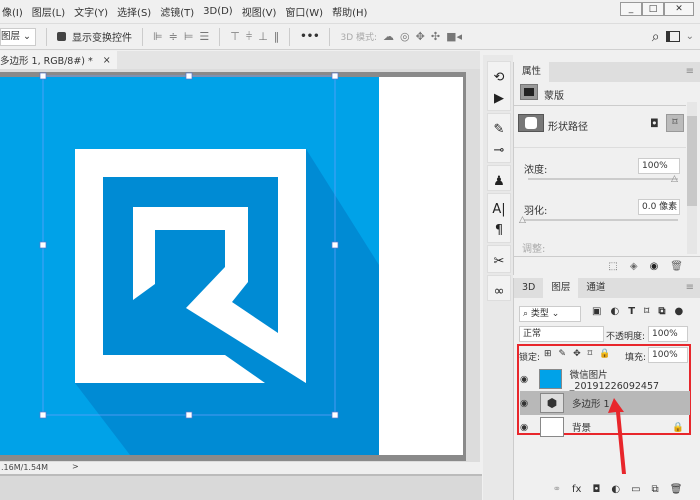 Image resolution: width=700 pixels, height=500 pixels. I want to click on camera-icon: ■◂, so click(454, 36).